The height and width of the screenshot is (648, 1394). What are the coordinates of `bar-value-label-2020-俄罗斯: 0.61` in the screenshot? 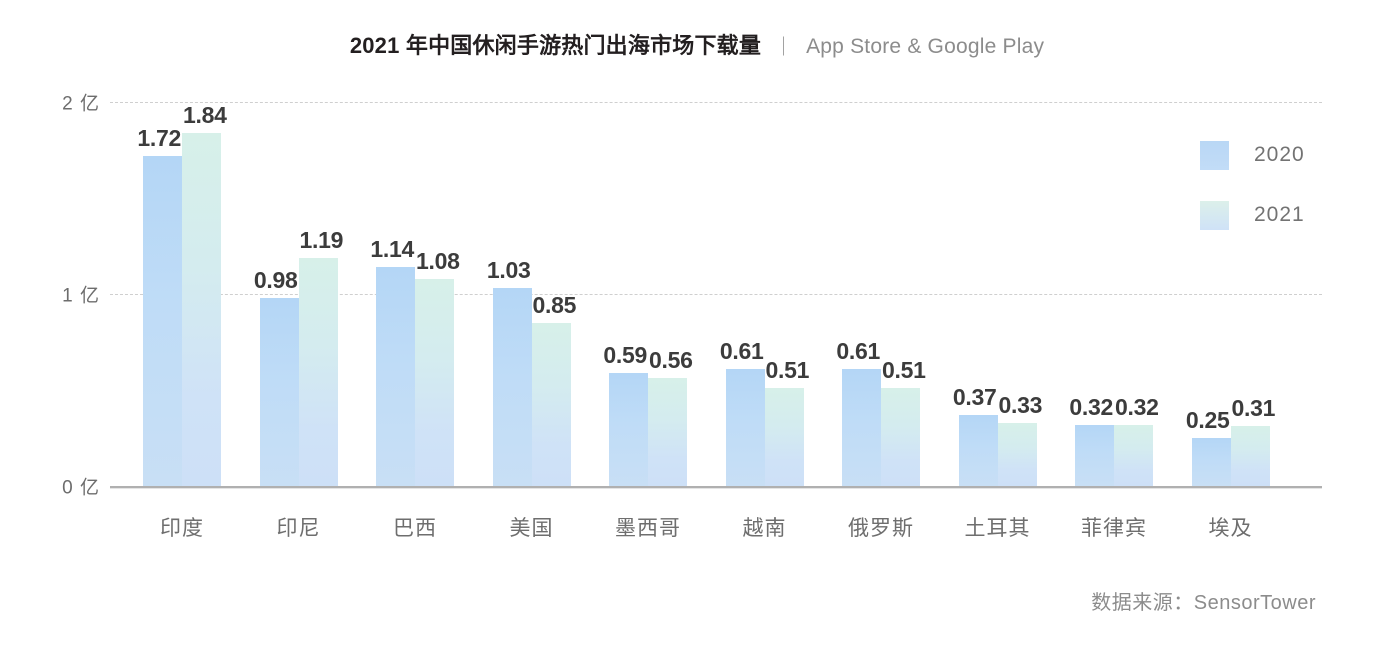 It's located at (858, 350).